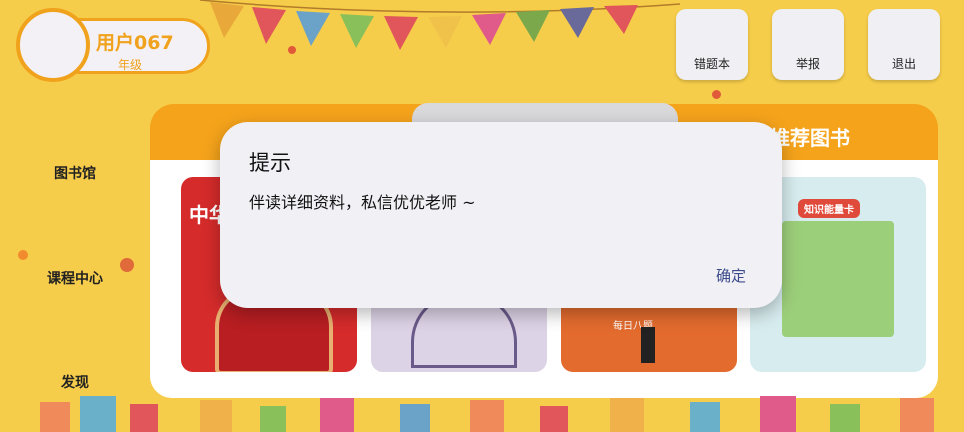  I want to click on confirm-button: 确定, so click(731, 275).